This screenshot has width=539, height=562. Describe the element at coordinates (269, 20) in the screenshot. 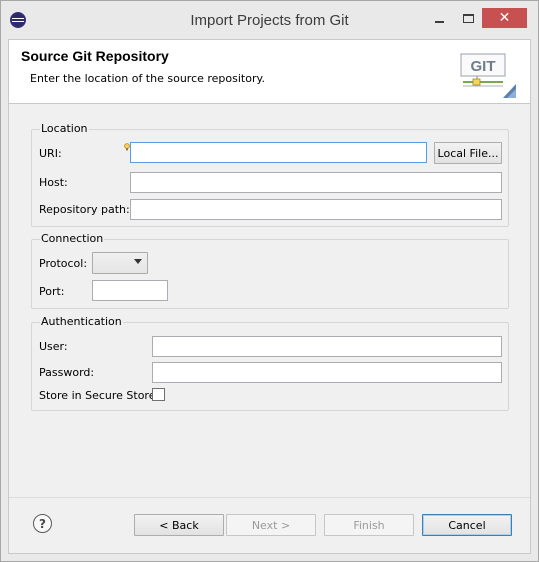

I see `title-bar: Import Projects from Git ✕` at that location.